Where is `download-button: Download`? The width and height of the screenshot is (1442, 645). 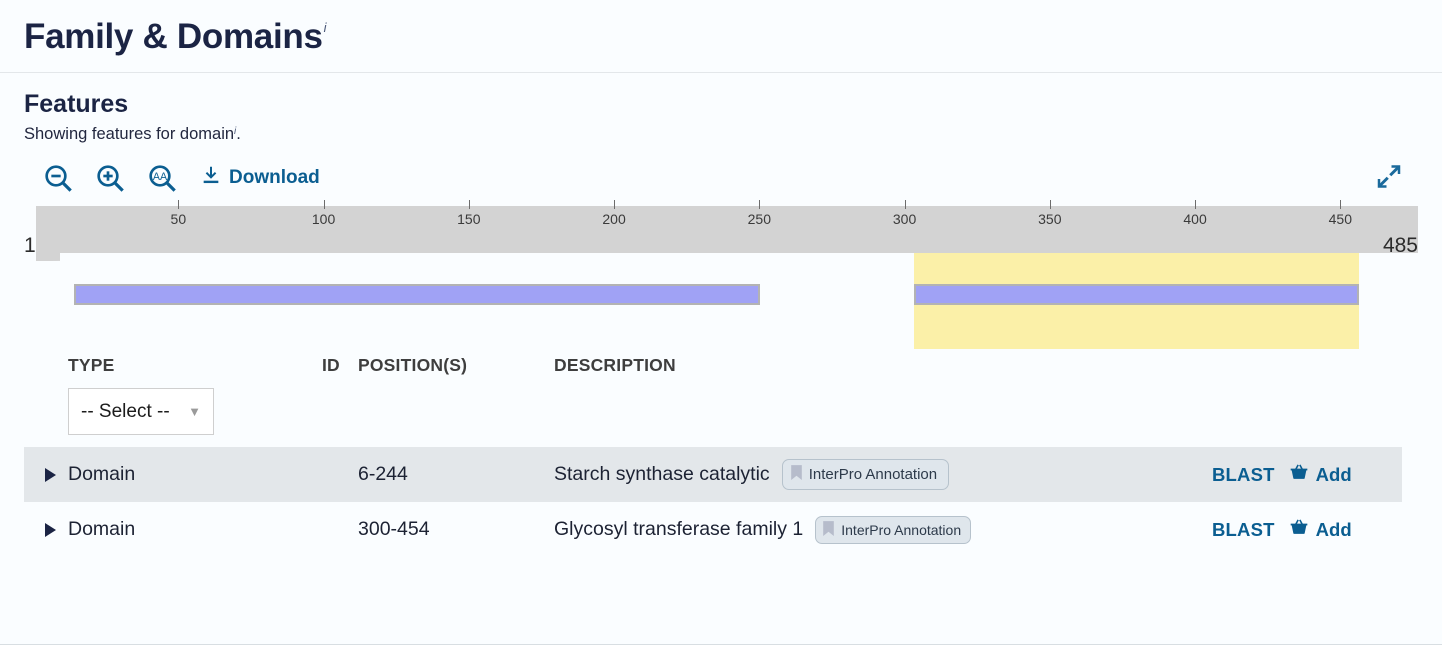 download-button: Download is located at coordinates (254, 178).